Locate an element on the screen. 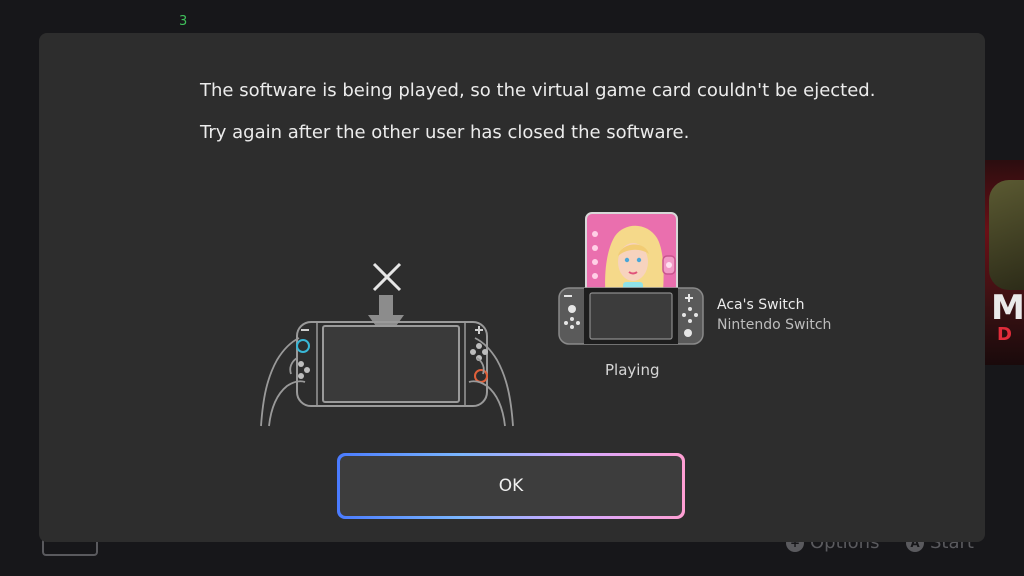 The width and height of the screenshot is (1024, 576). background-art-subtext: D is located at coordinates (1004, 334).